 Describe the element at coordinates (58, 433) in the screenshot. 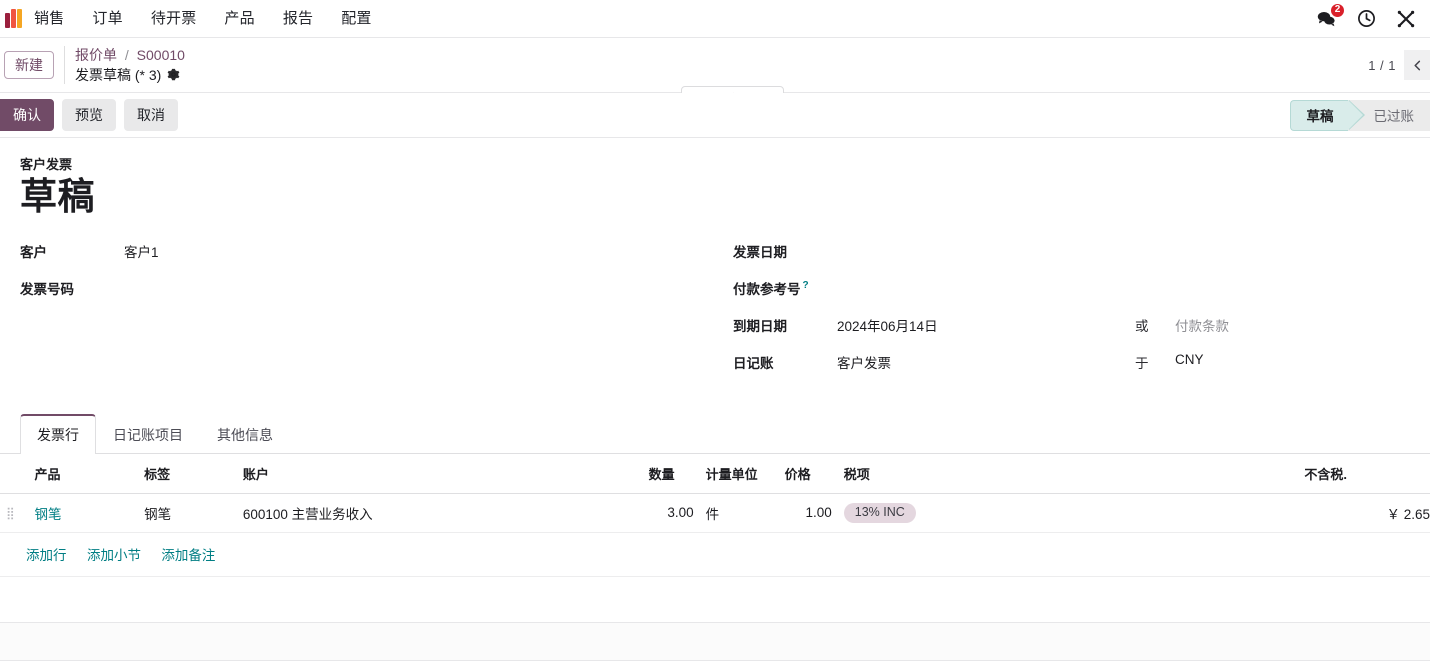

I see `tab-invoice-lines: 发票行` at that location.